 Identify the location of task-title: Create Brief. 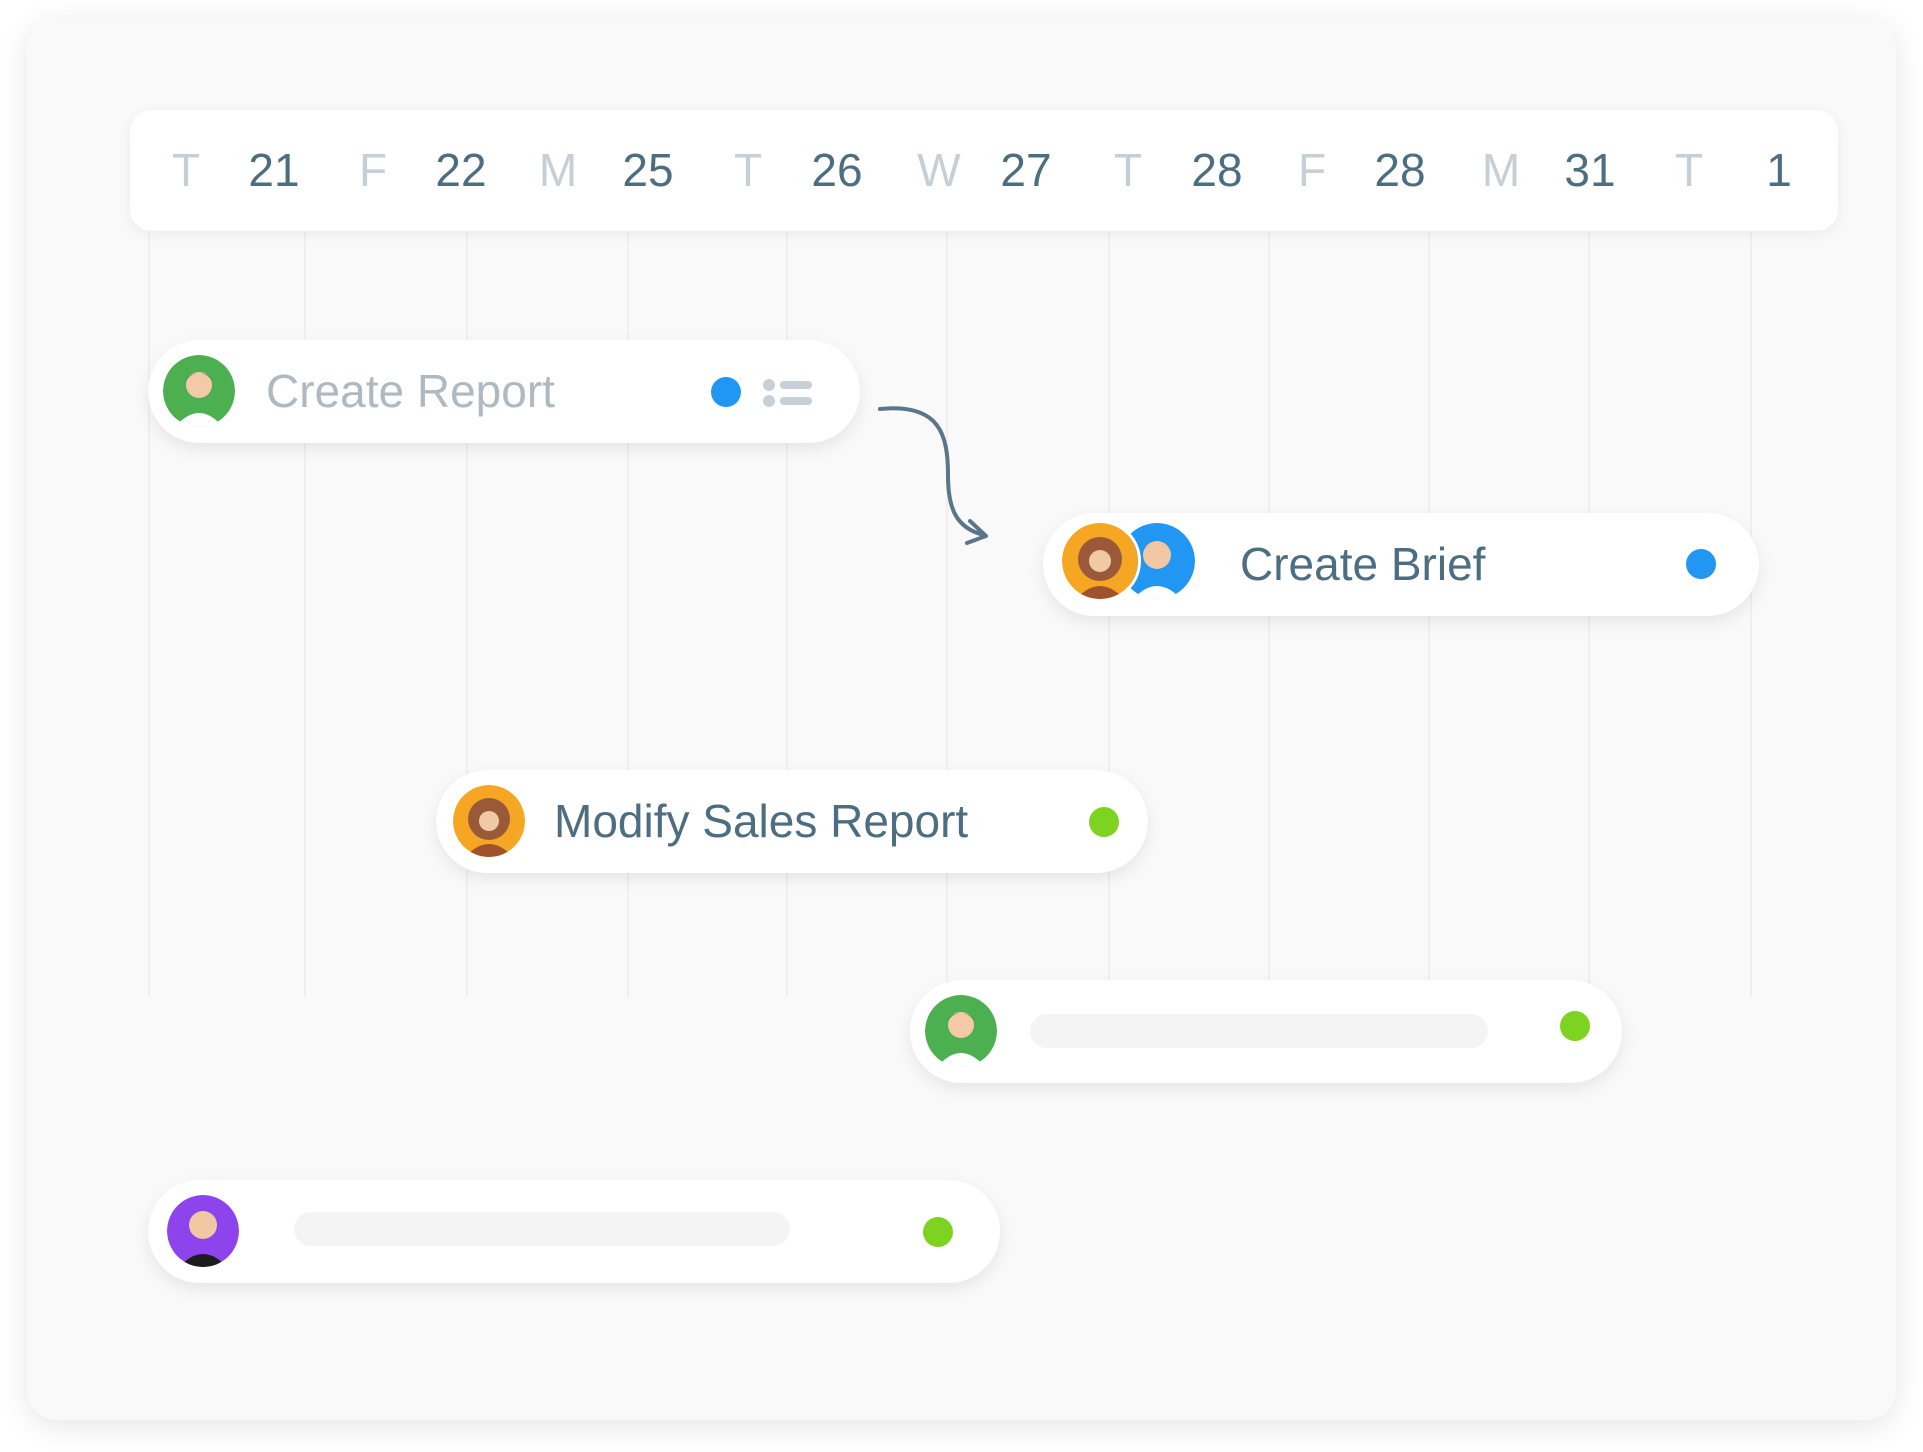
(1363, 564).